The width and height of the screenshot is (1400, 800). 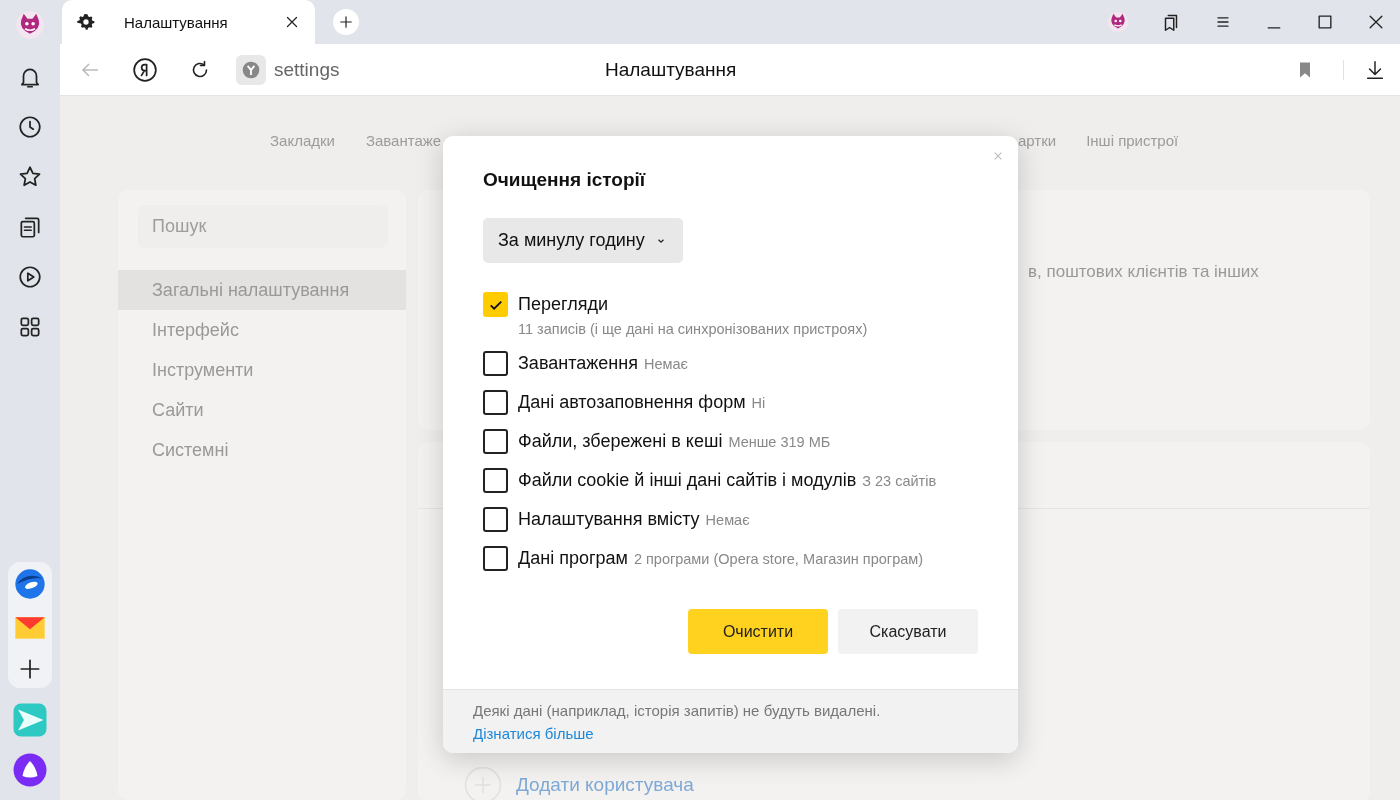 I want to click on option-label: Перегляди, so click(x=693, y=304).